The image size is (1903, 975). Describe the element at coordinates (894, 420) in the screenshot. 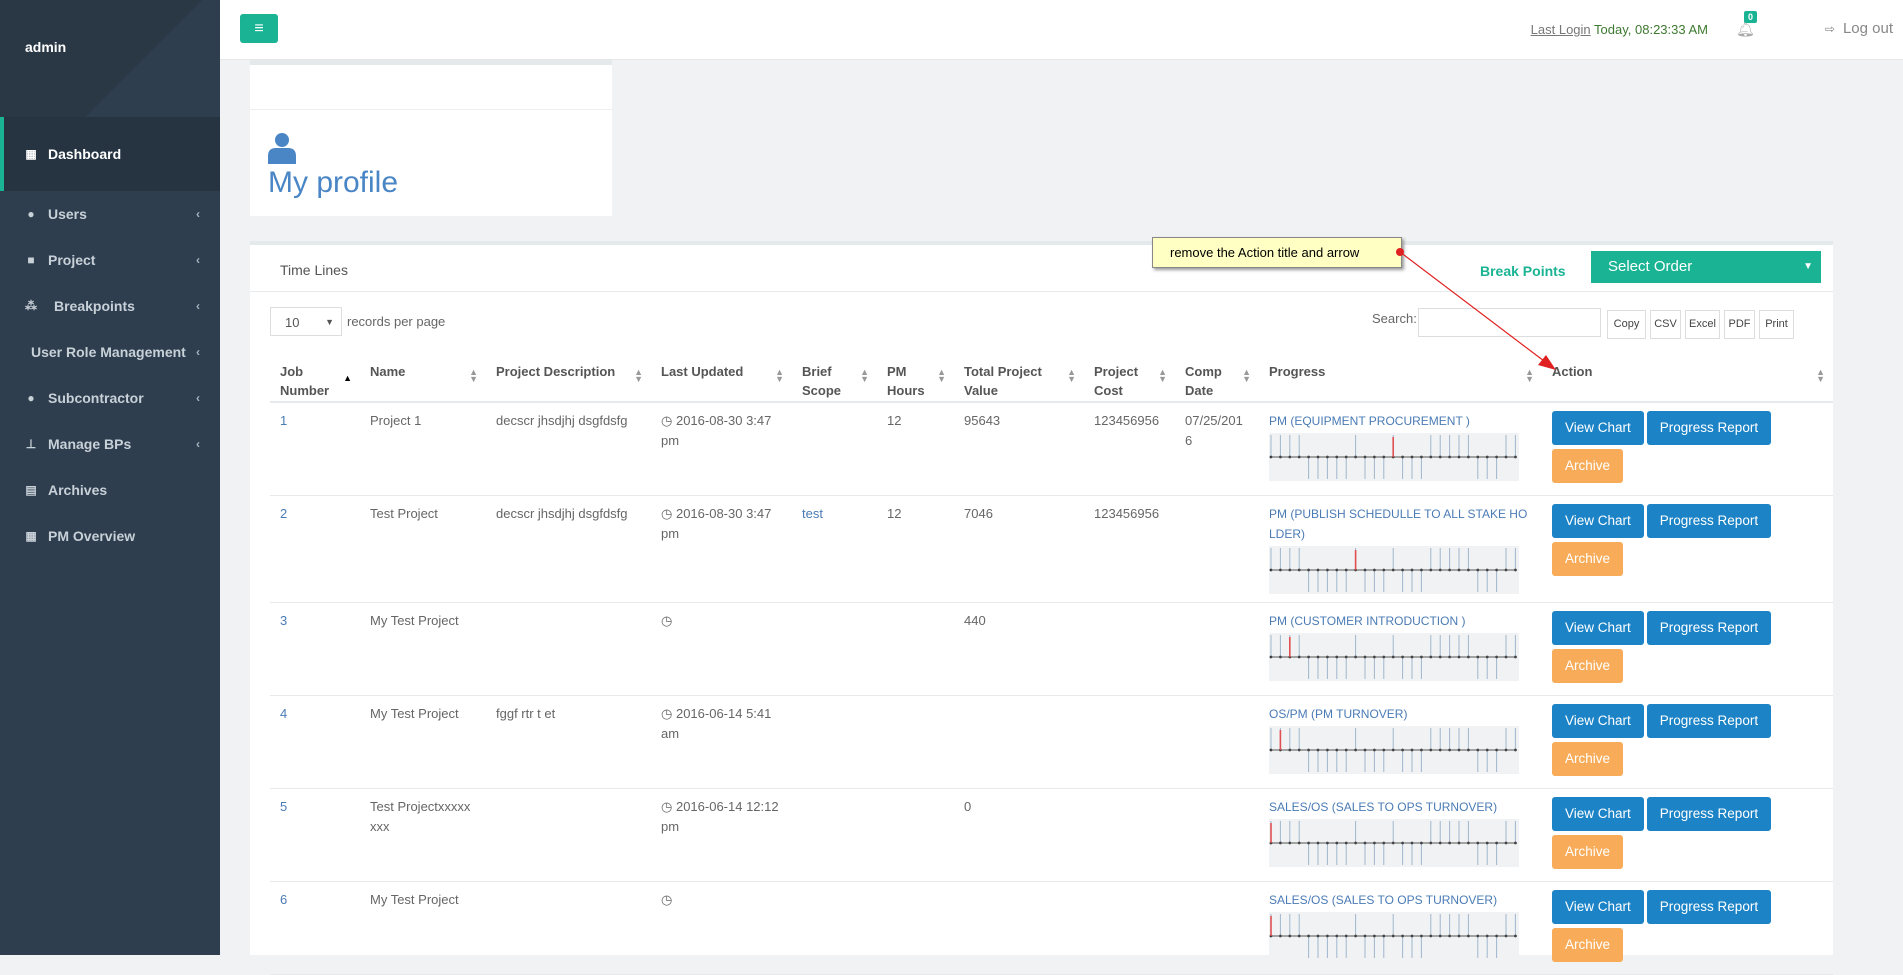

I see `hours-value: 12` at that location.